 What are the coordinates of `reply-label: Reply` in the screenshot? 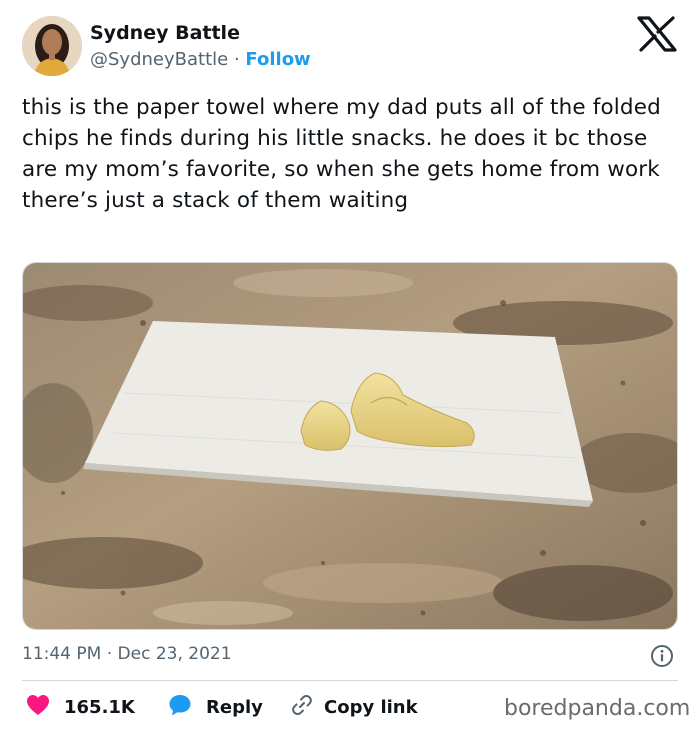 It's located at (234, 707).